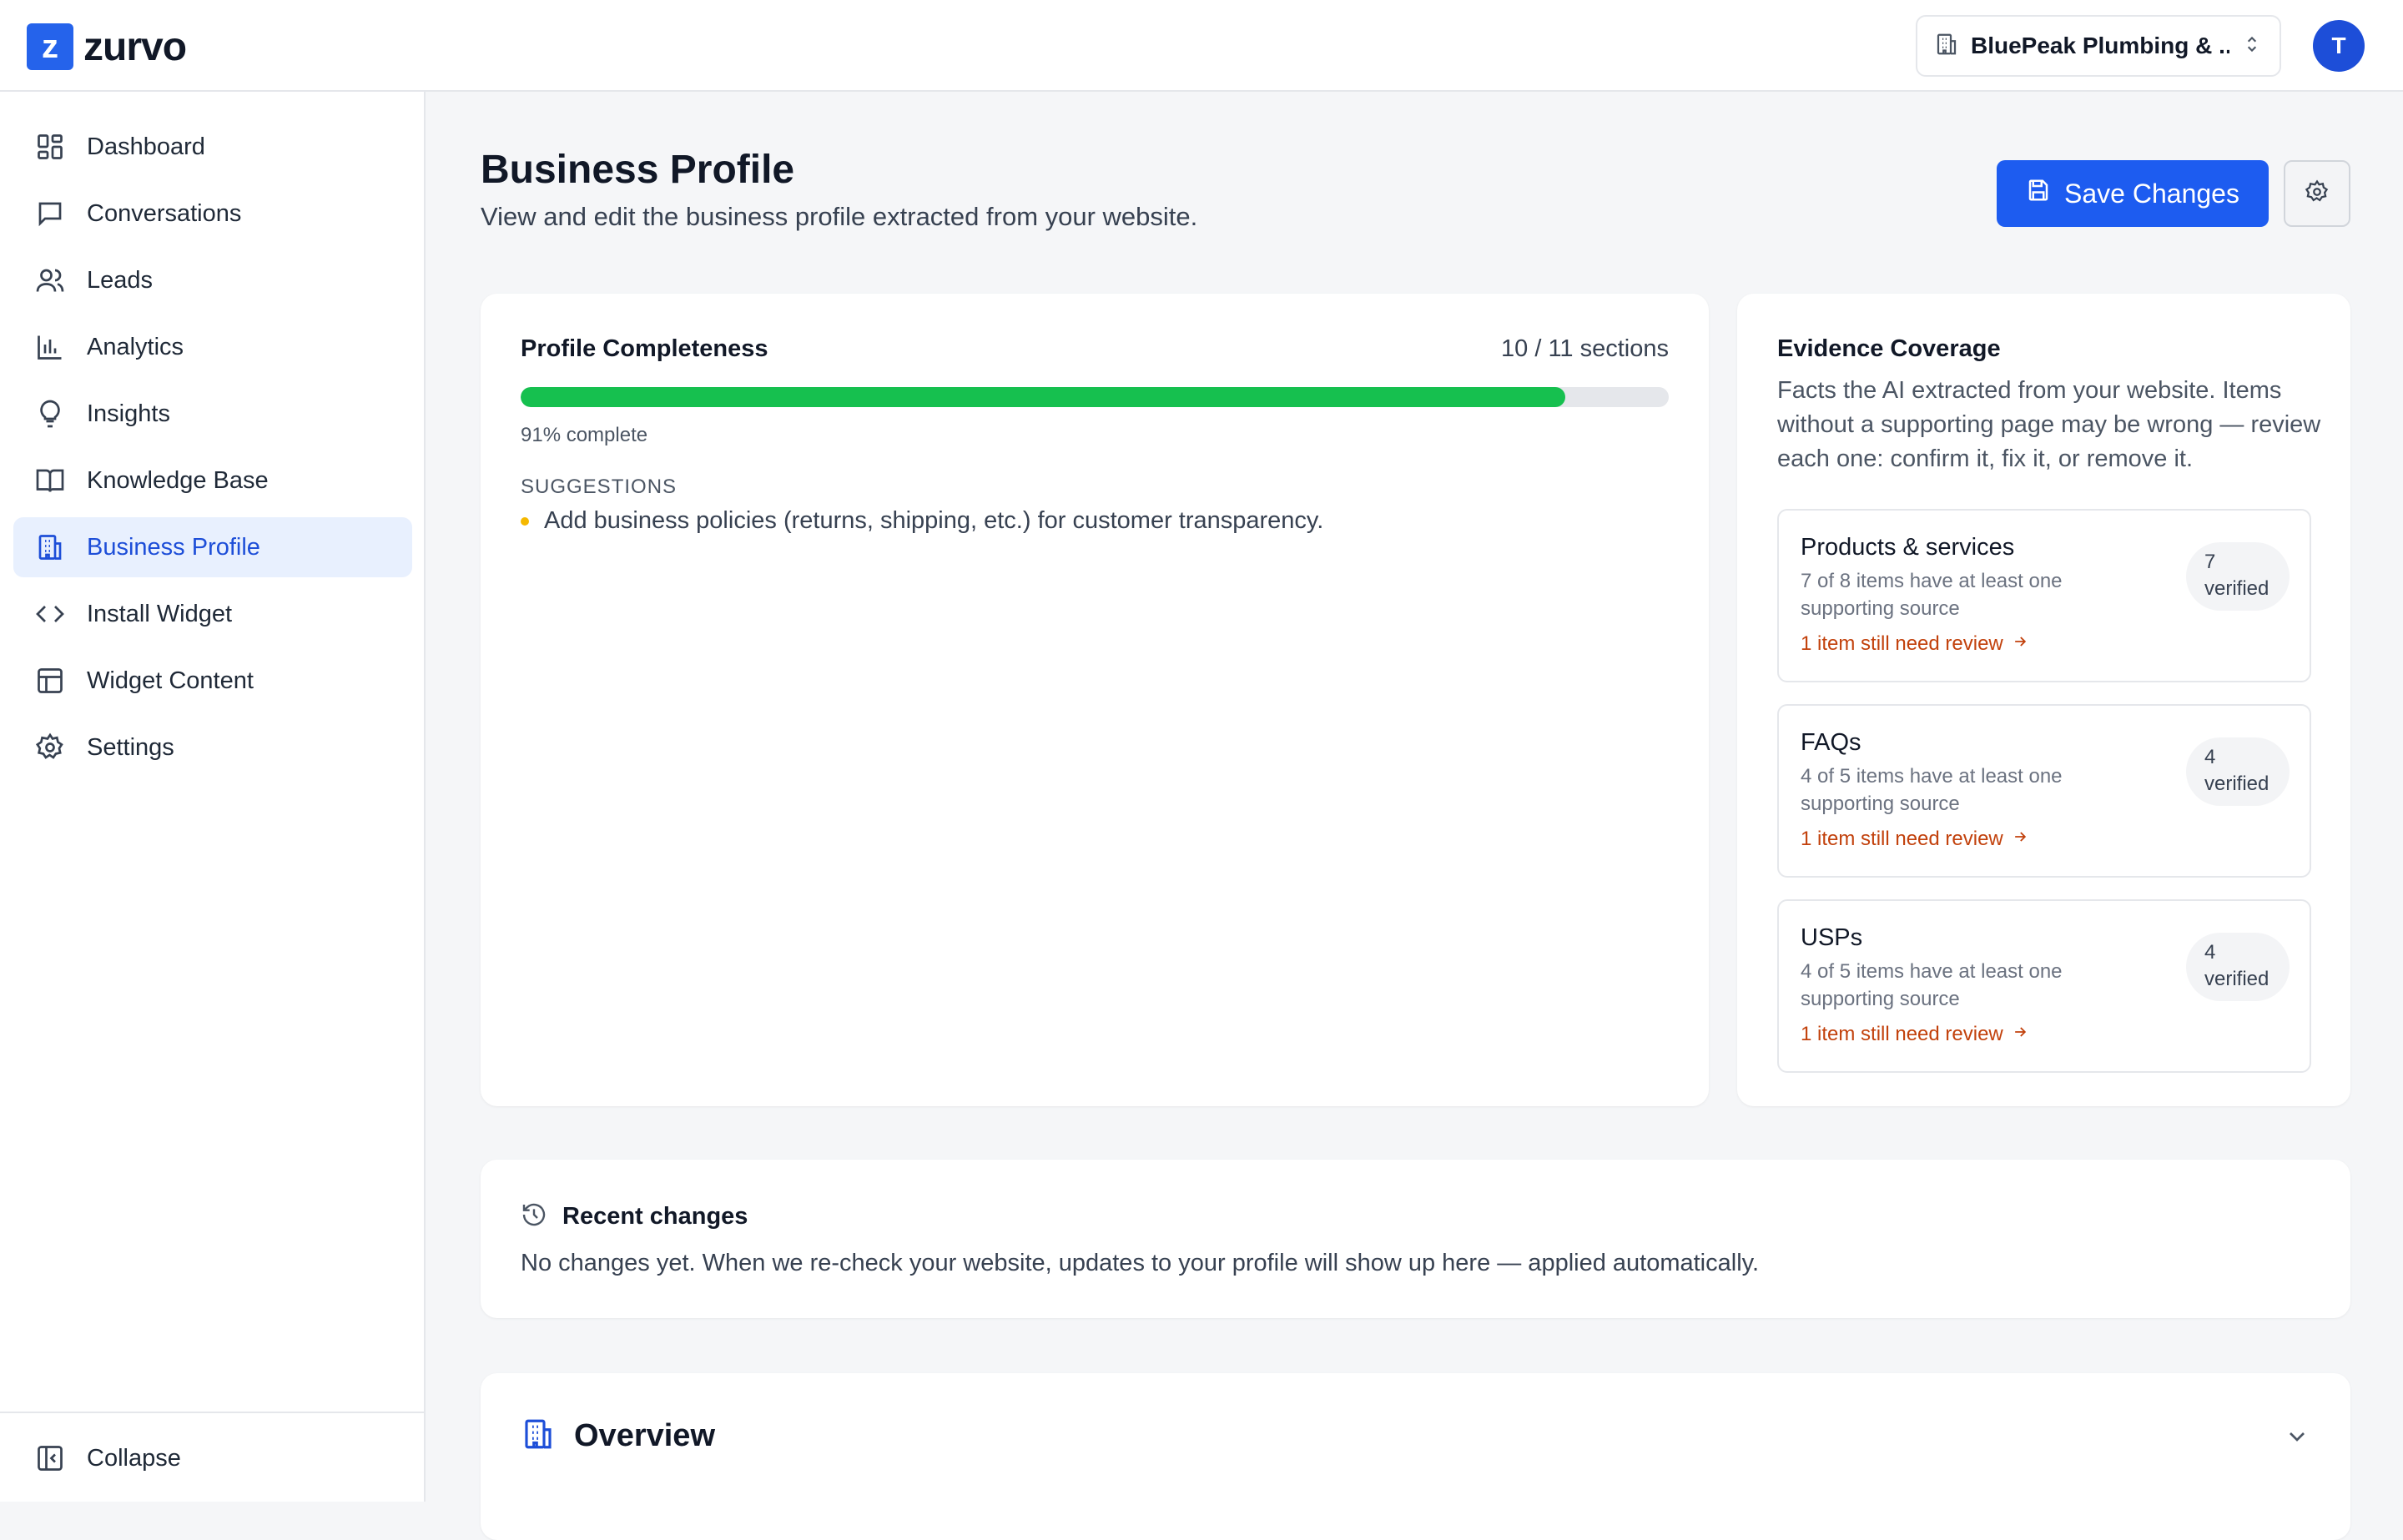 The image size is (2403, 1540). Describe the element at coordinates (1585, 348) in the screenshot. I see `sections-count: 10 / 11 sections` at that location.